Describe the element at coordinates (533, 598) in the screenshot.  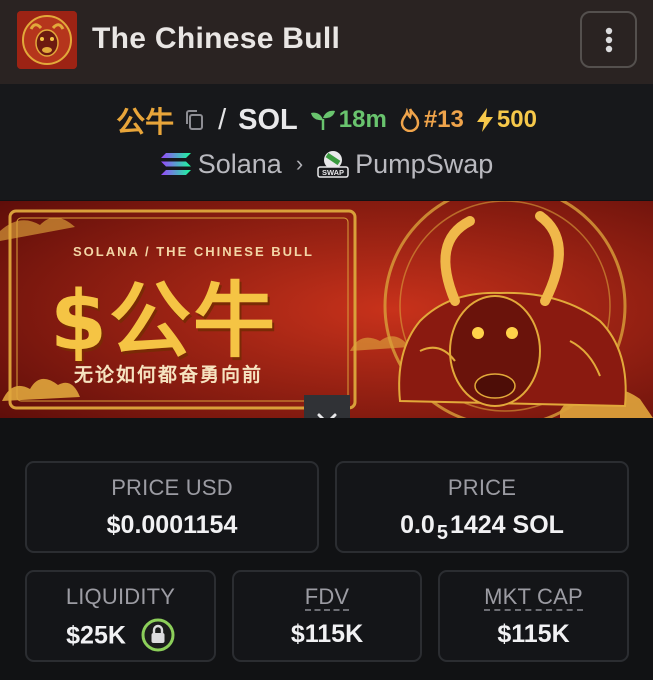
I see `mkt-cap-label: MKT CAP` at that location.